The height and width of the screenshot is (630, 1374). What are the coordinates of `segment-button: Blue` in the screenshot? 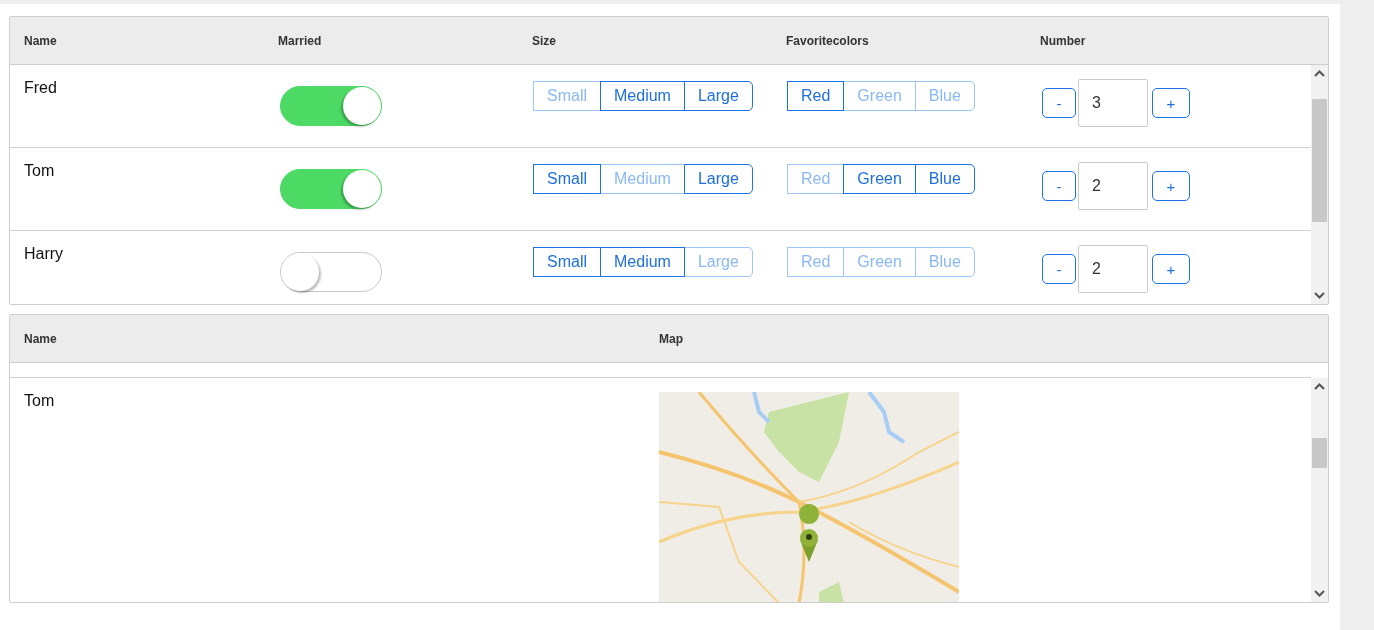 It's located at (944, 179).